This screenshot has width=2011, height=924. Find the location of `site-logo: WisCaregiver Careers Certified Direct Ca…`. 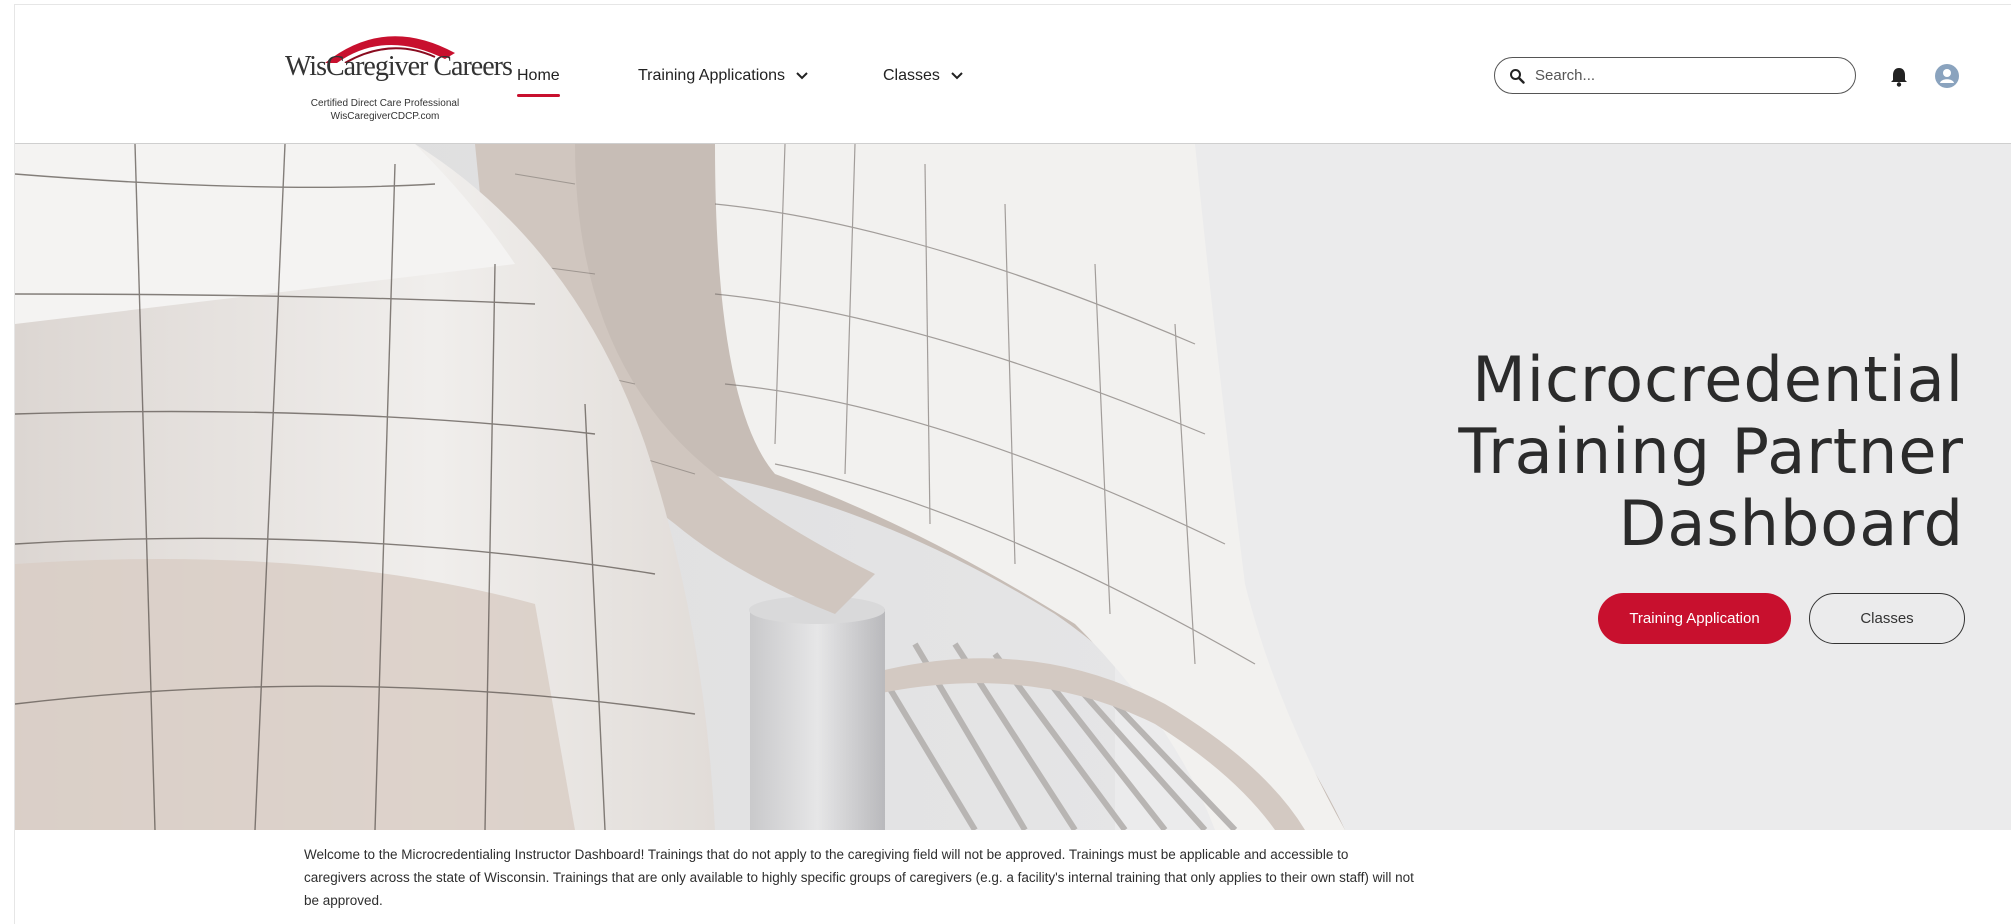

site-logo: WisCaregiver Careers Certified Direct Ca… is located at coordinates (399, 76).